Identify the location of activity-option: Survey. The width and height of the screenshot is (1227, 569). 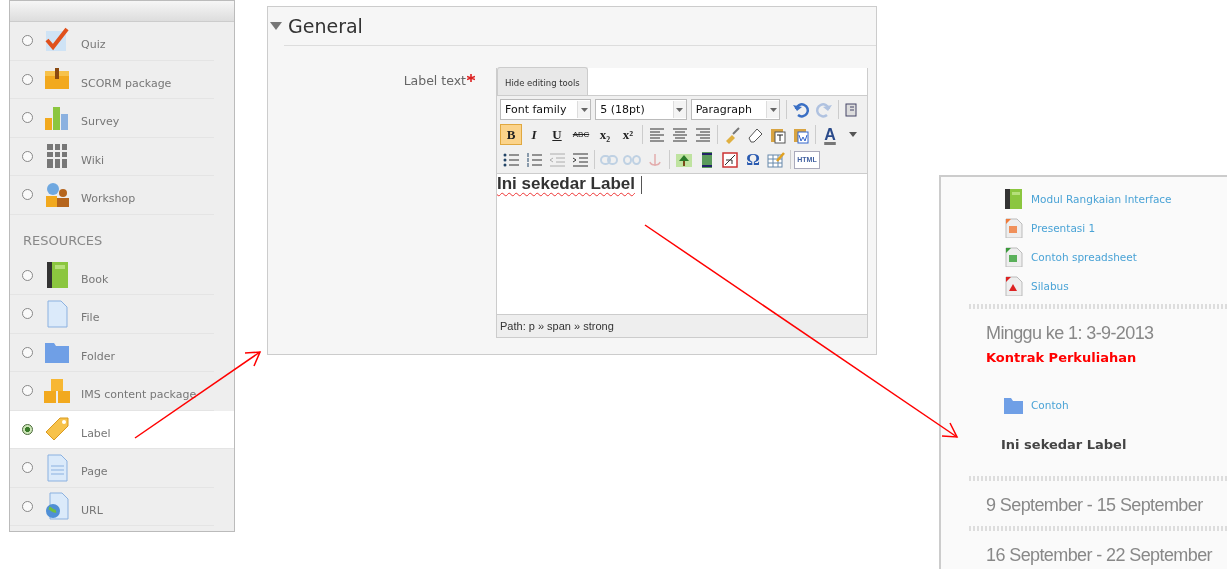
(112, 118).